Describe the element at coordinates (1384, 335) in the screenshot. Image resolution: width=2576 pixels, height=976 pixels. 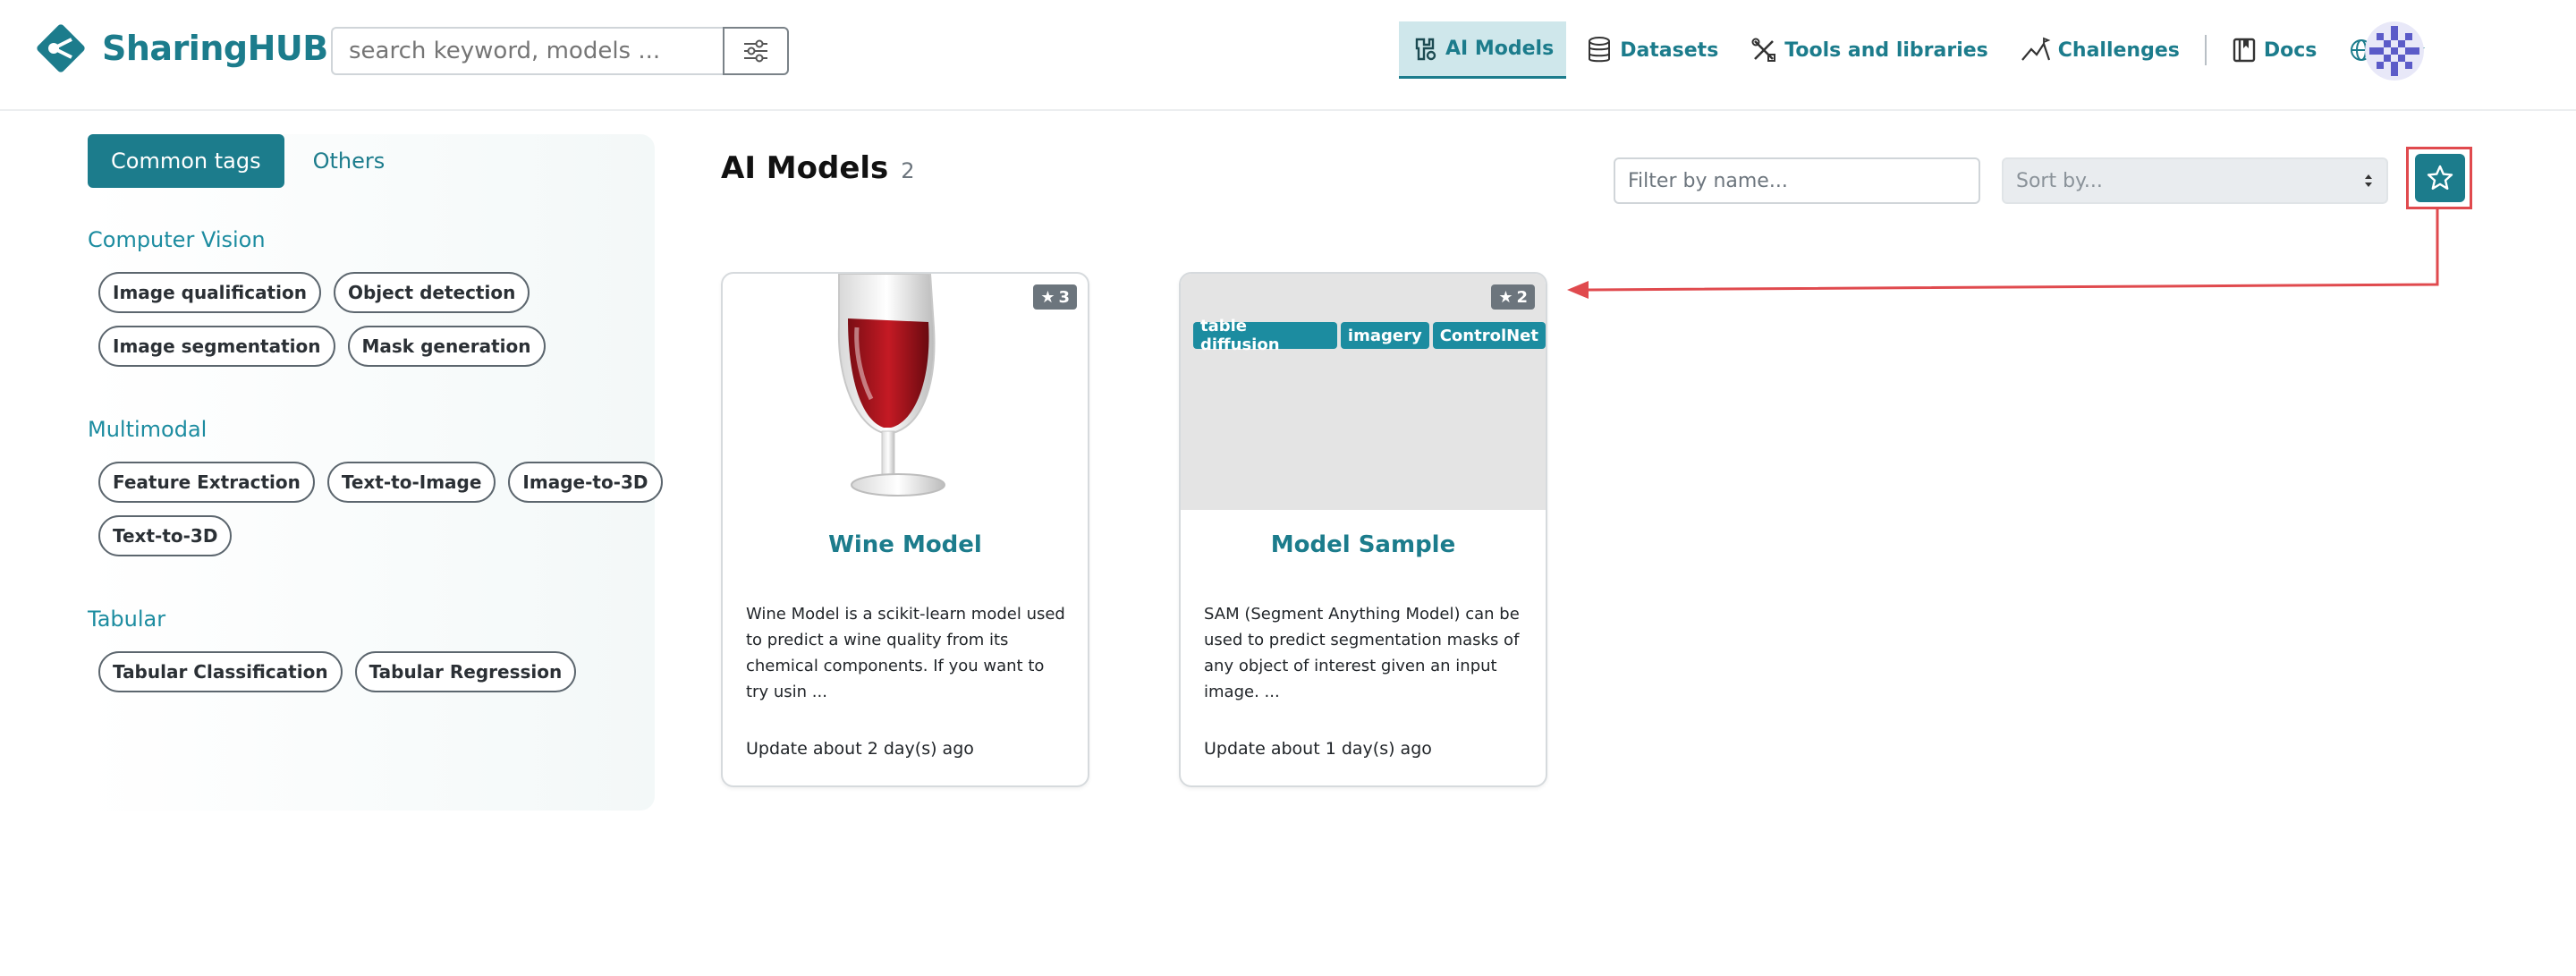
I see `card-tag: imagery` at that location.